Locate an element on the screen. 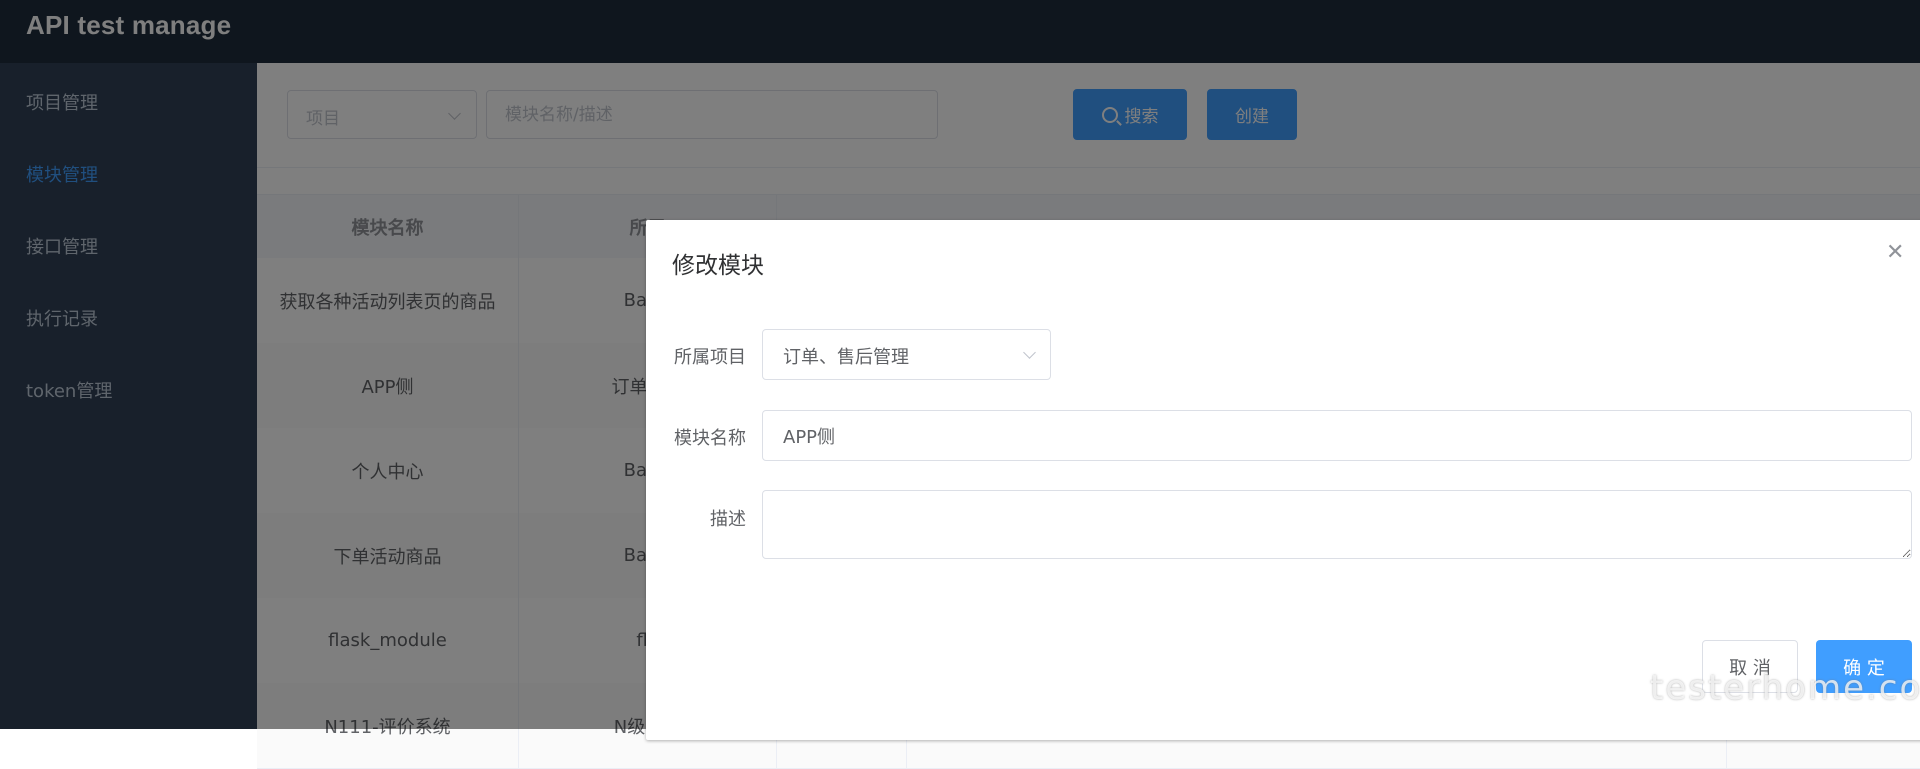  dialog-title: 修改模块 is located at coordinates (718, 266).